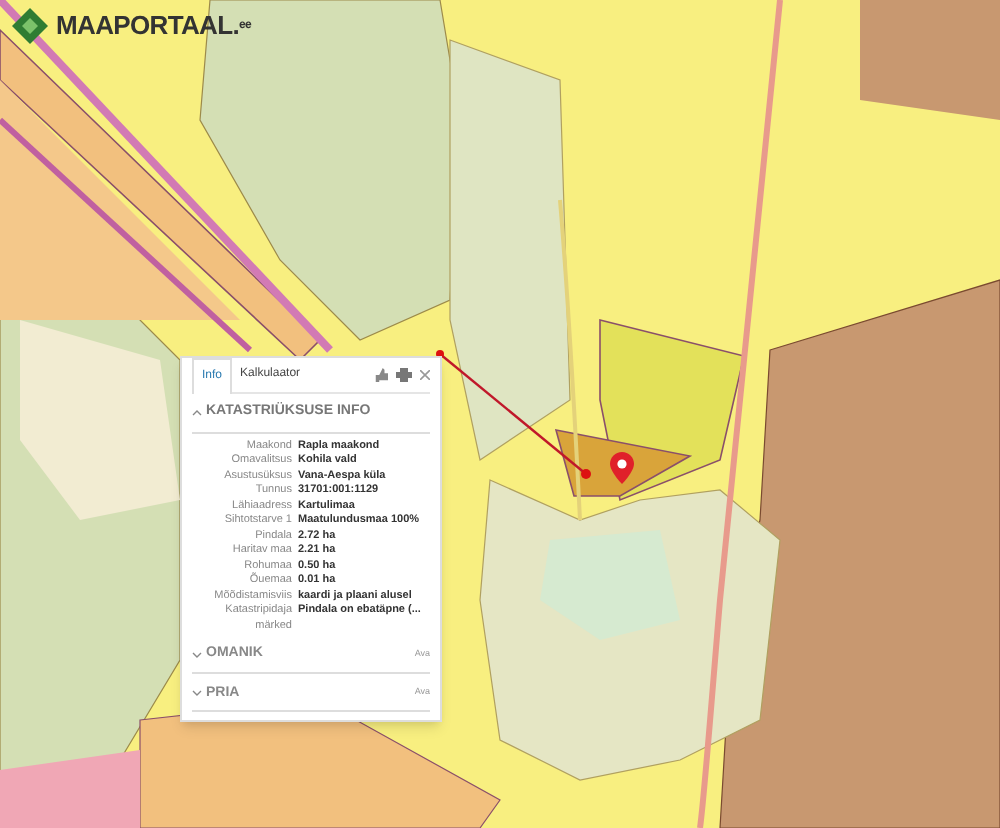 The width and height of the screenshot is (1000, 828). What do you see at coordinates (622, 468) in the screenshot?
I see `map-pin-icon` at bounding box center [622, 468].